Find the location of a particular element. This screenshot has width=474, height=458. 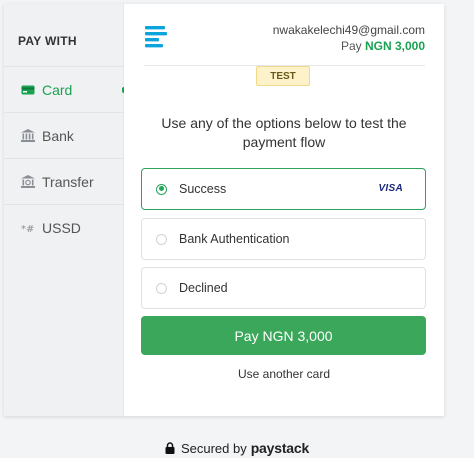

test-mode-badge: TEST is located at coordinates (283, 76).